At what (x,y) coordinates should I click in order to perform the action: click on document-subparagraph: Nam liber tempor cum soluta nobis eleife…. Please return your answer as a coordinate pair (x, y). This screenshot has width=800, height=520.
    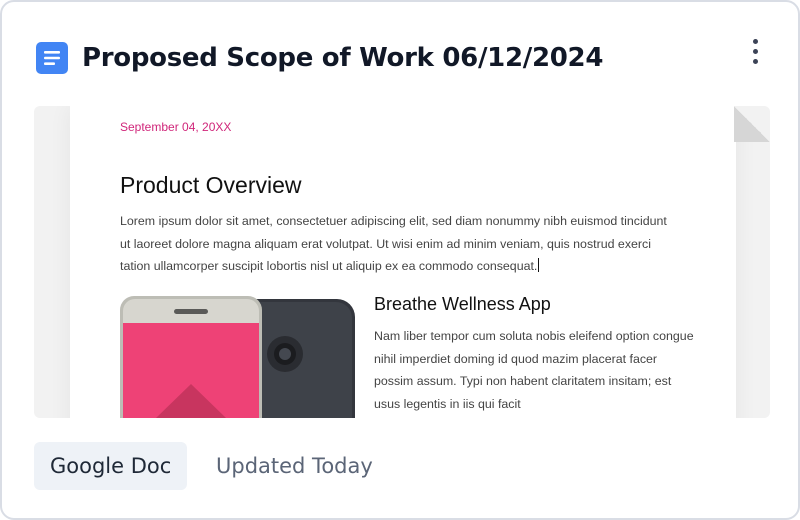
    Looking at the image, I should click on (534, 370).